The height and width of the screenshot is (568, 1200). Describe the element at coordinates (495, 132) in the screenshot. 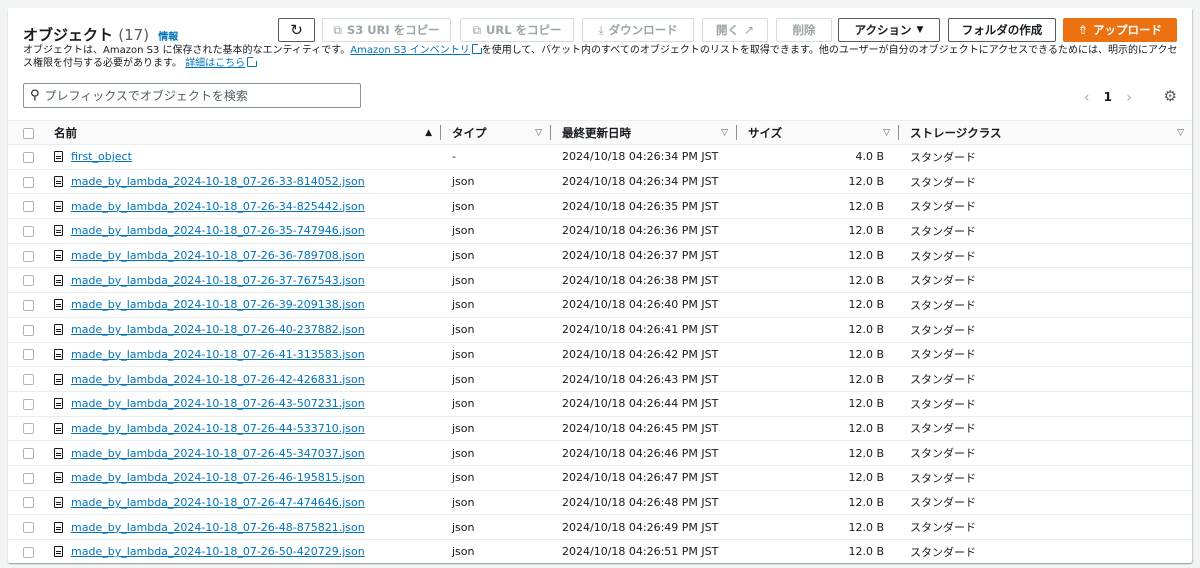

I see `col-type: タイプ ▽` at that location.